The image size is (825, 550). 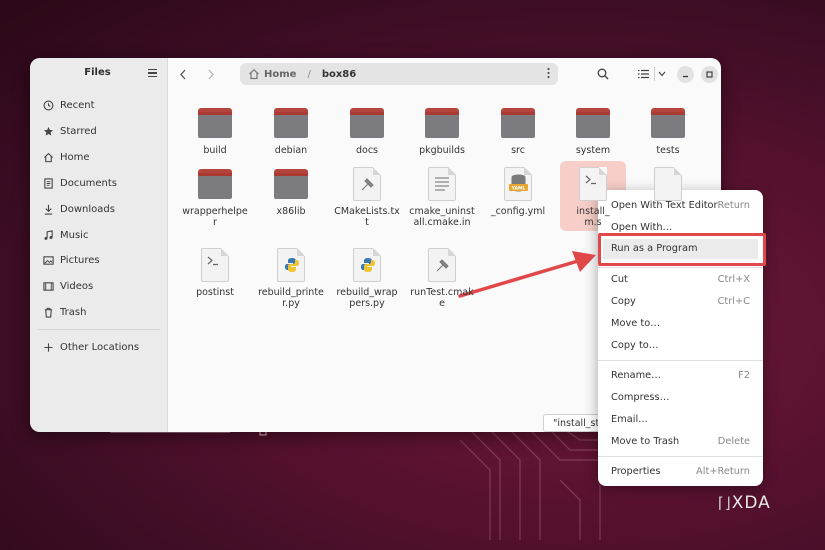 What do you see at coordinates (518, 150) in the screenshot?
I see `file-label: src` at bounding box center [518, 150].